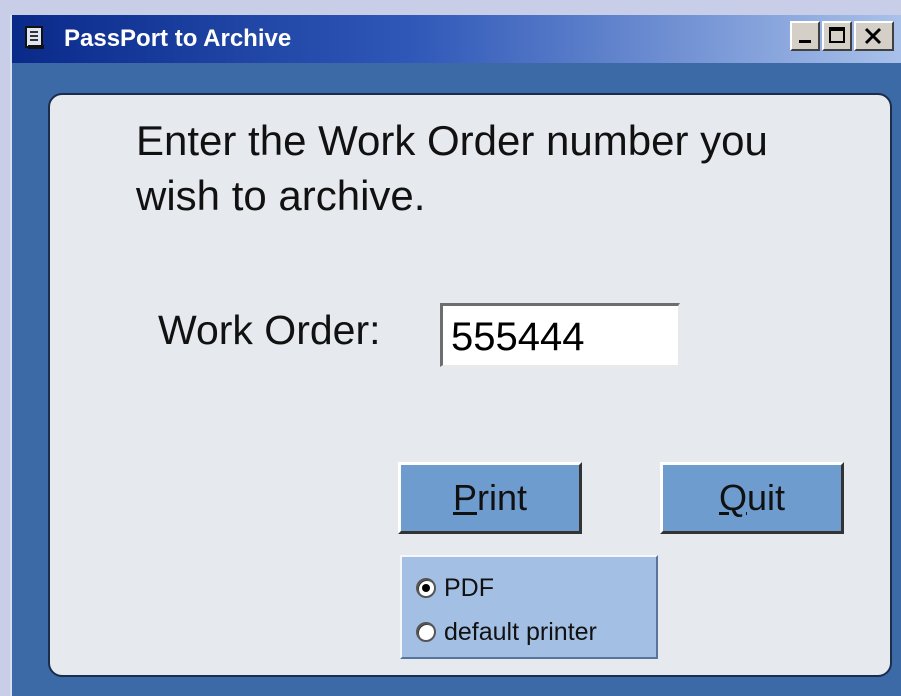 Image resolution: width=901 pixels, height=696 pixels. Describe the element at coordinates (464, 497) in the screenshot. I see `print-mnemonic: P` at that location.